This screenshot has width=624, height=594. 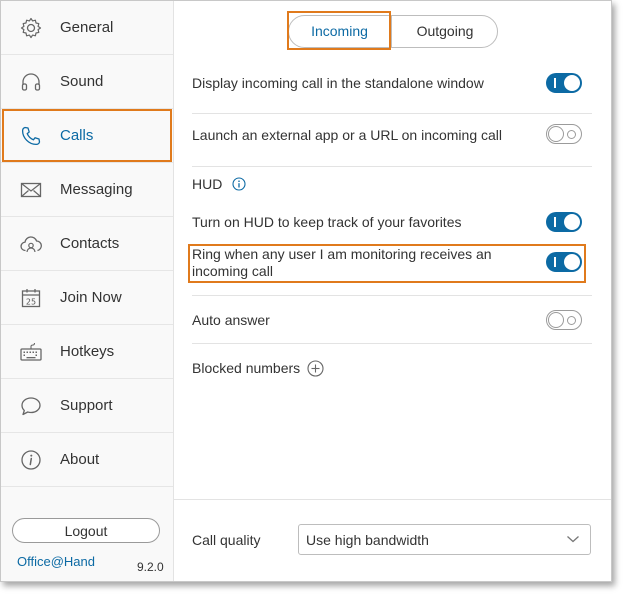 What do you see at coordinates (31, 28) in the screenshot?
I see `gear-icon` at bounding box center [31, 28].